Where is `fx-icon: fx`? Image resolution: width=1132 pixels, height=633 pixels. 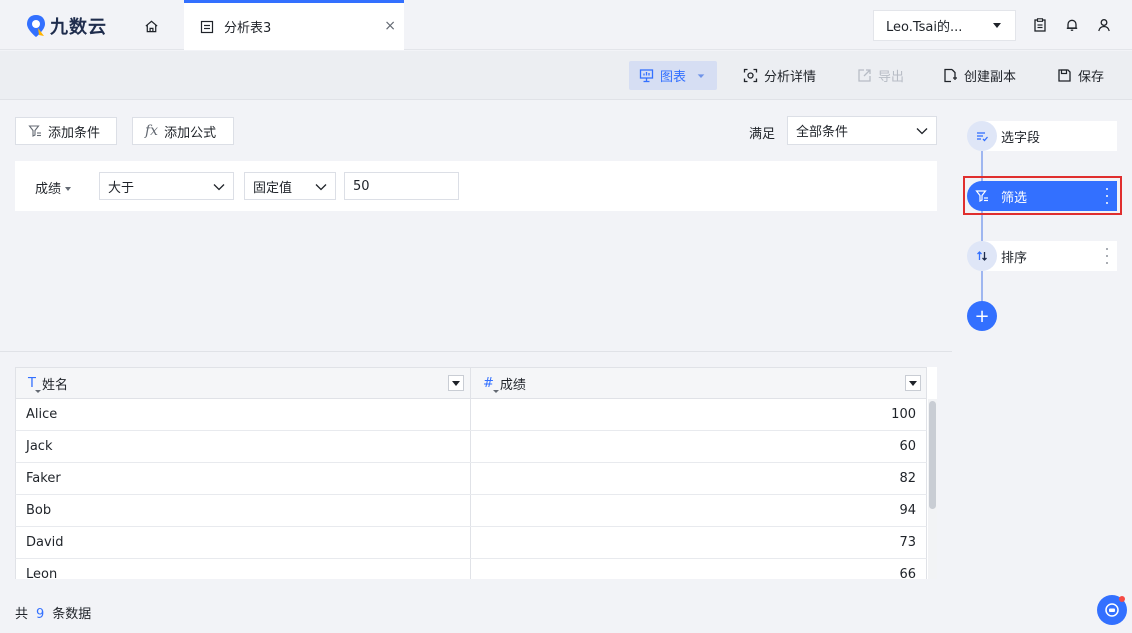
fx-icon: fx is located at coordinates (152, 131).